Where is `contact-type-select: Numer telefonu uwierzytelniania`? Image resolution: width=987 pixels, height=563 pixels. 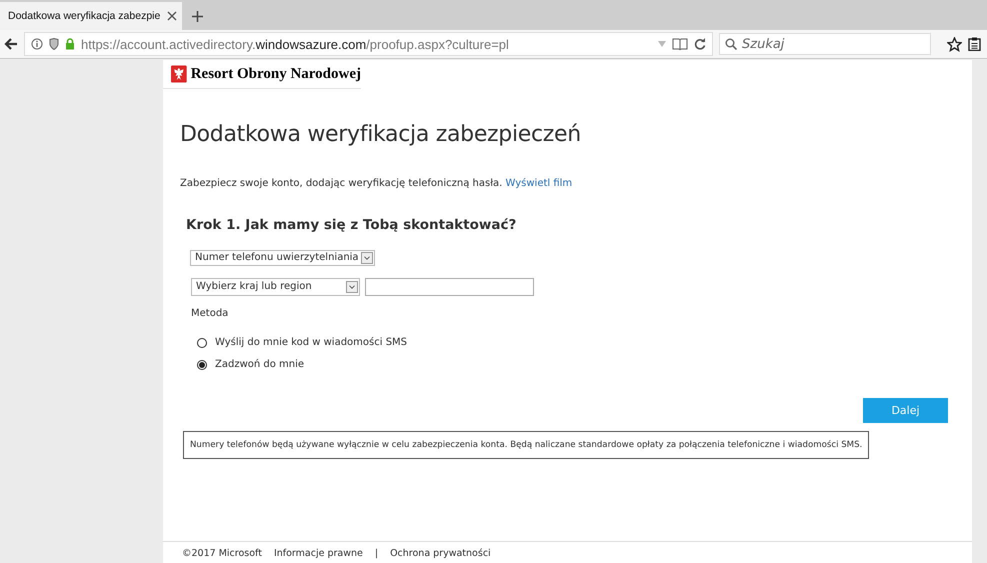 contact-type-select: Numer telefonu uwierzytelniania is located at coordinates (282, 258).